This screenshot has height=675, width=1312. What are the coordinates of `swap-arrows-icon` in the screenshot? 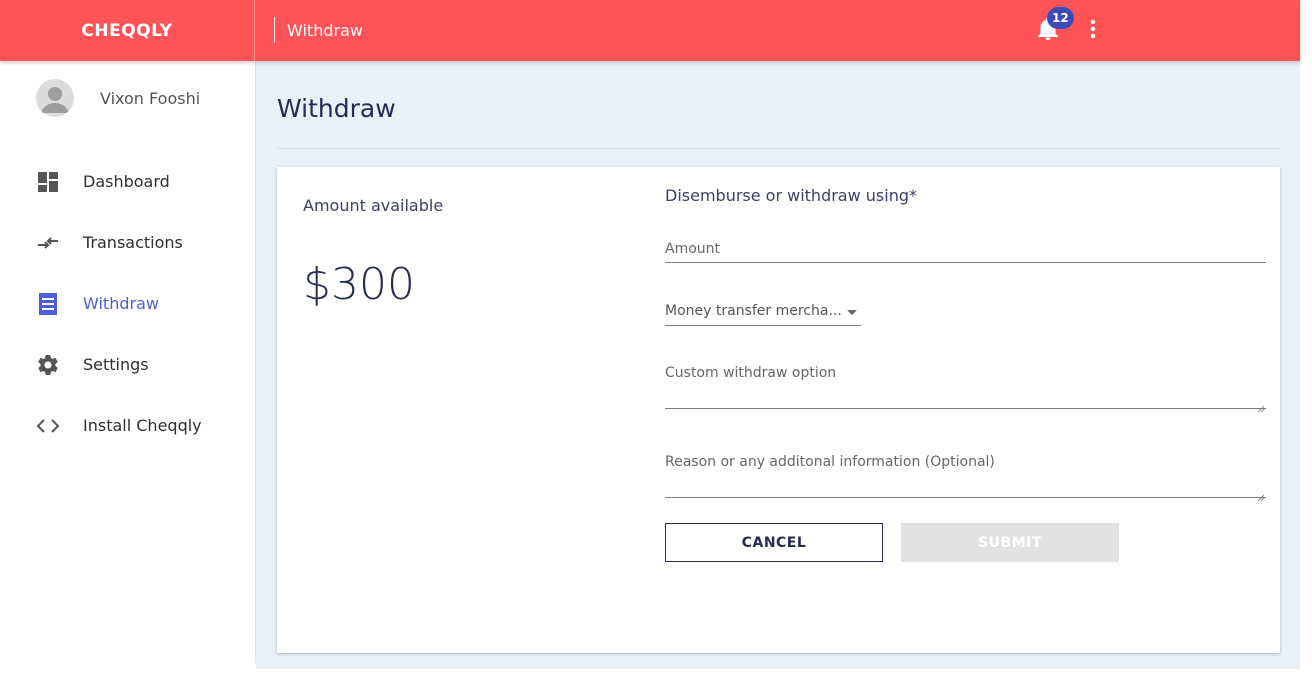 It's located at (48, 243).